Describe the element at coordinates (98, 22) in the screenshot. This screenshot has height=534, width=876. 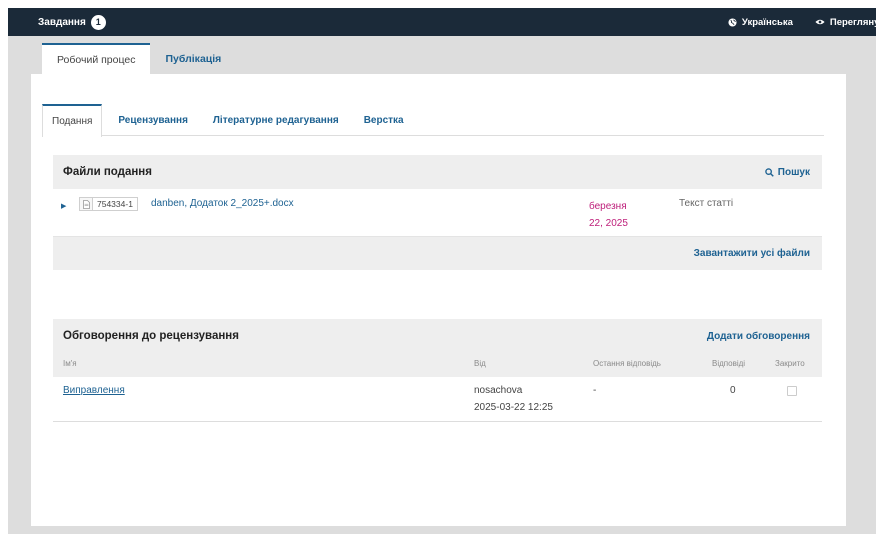
I see `tasks-count-badge: 1` at that location.